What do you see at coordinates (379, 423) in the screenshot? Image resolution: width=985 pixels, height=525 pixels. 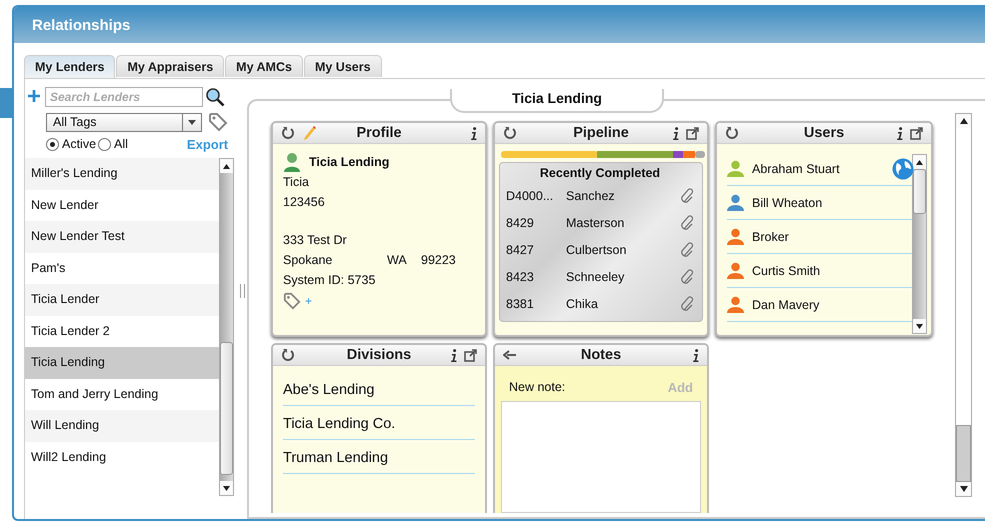 I see `division-item: Ticia Lending Co.` at bounding box center [379, 423].